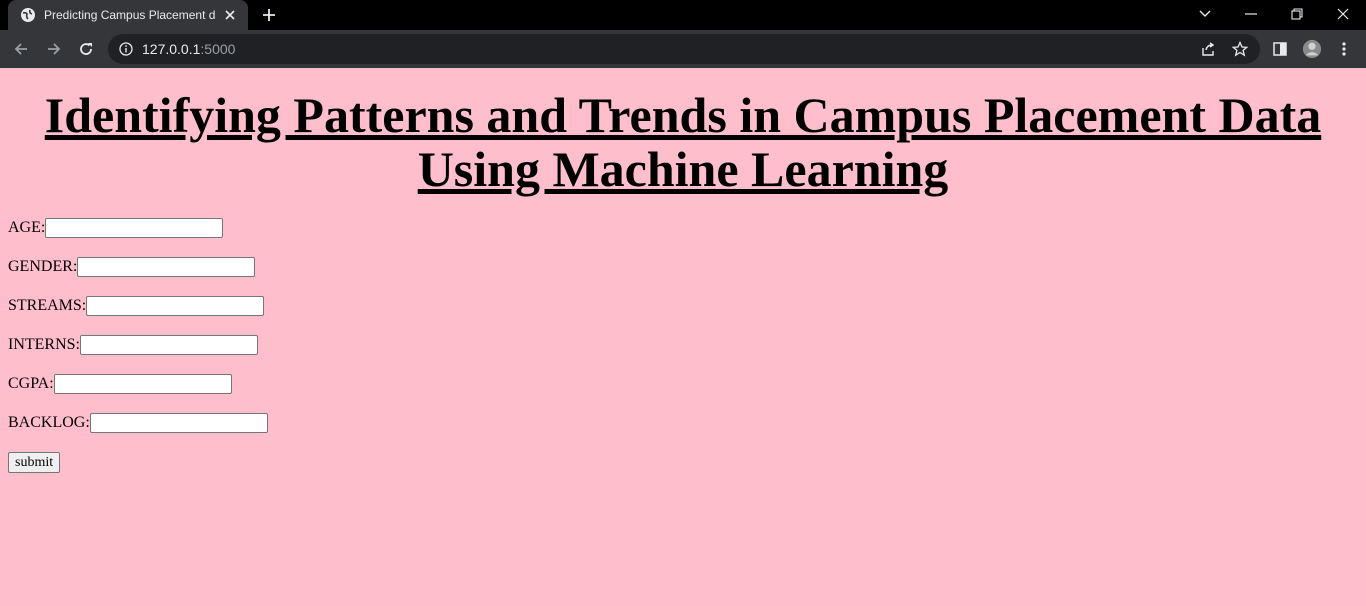  Describe the element at coordinates (34, 462) in the screenshot. I see `submit-button: submit` at that location.